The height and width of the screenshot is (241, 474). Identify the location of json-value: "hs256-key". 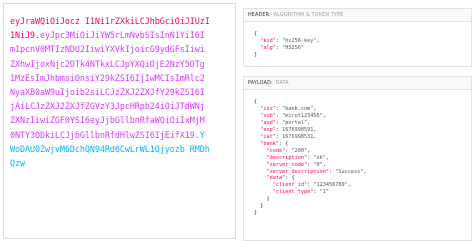
(299, 40).